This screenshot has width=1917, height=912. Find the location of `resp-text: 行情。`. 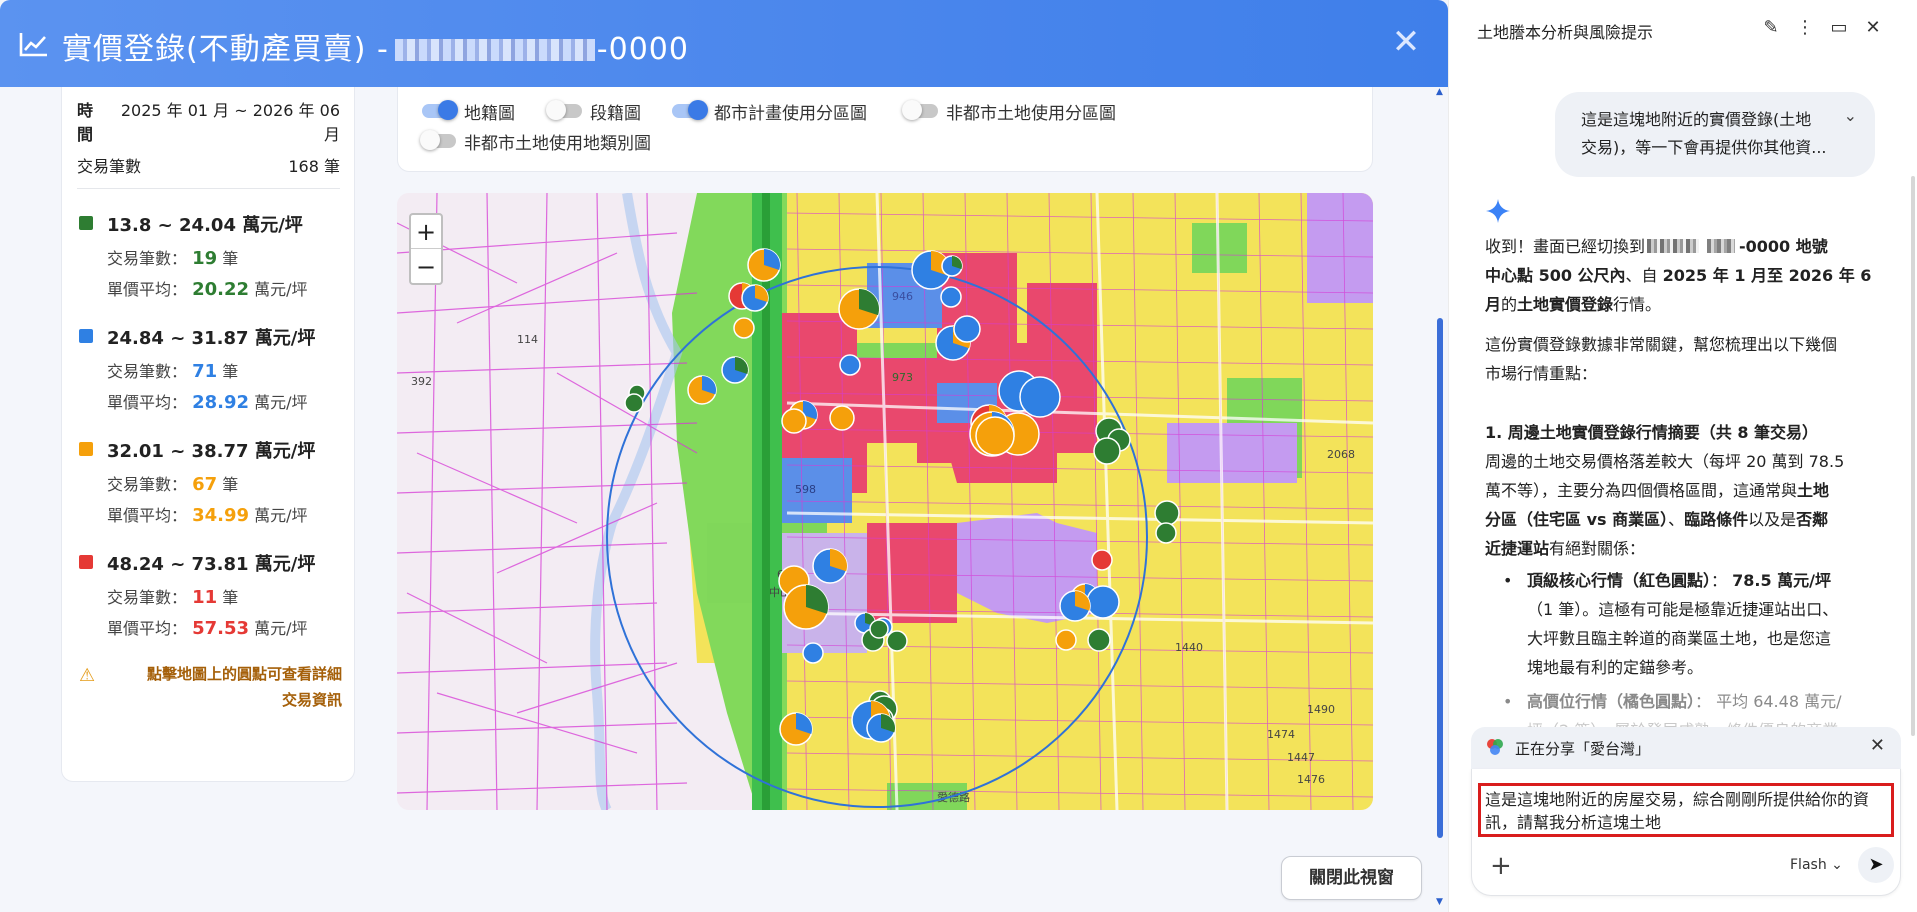

resp-text: 行情。 is located at coordinates (1637, 304).